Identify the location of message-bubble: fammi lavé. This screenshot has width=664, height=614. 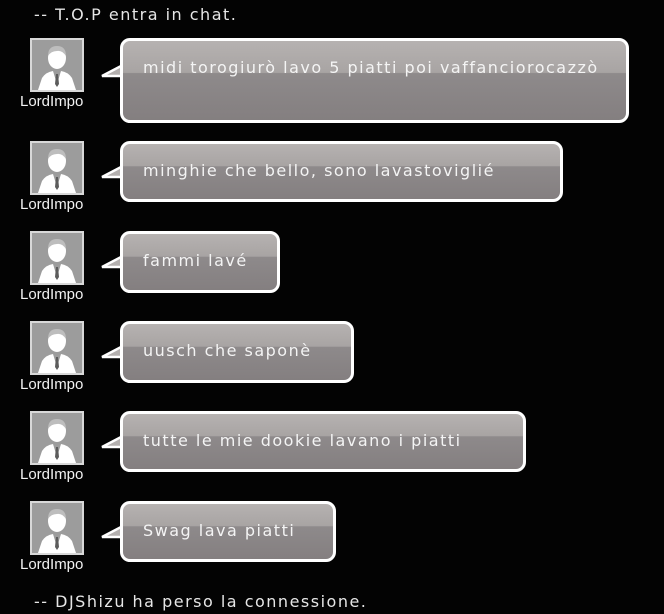
(200, 262).